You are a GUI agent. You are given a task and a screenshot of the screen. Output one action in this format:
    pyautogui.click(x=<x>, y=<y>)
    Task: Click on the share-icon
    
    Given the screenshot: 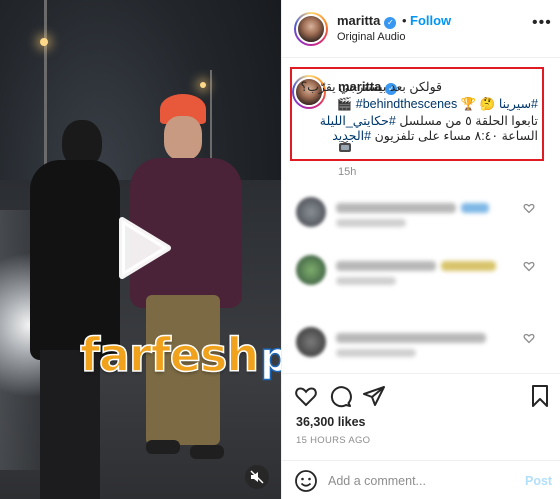 What is the action you would take?
    pyautogui.click(x=374, y=396)
    